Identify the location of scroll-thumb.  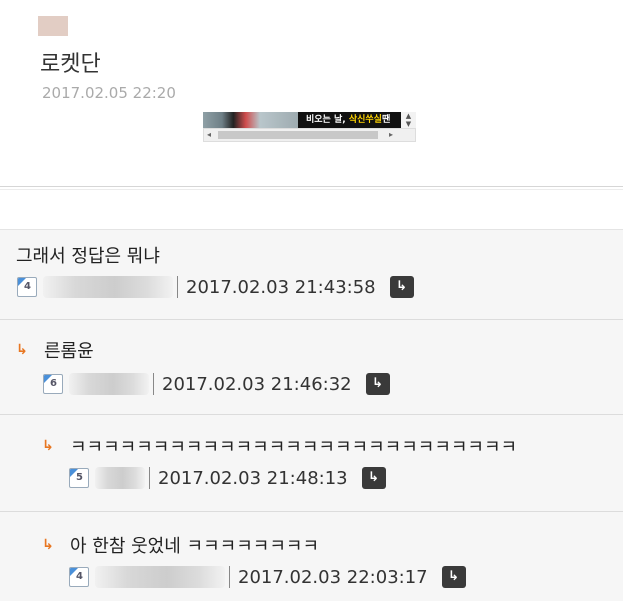
(298, 135).